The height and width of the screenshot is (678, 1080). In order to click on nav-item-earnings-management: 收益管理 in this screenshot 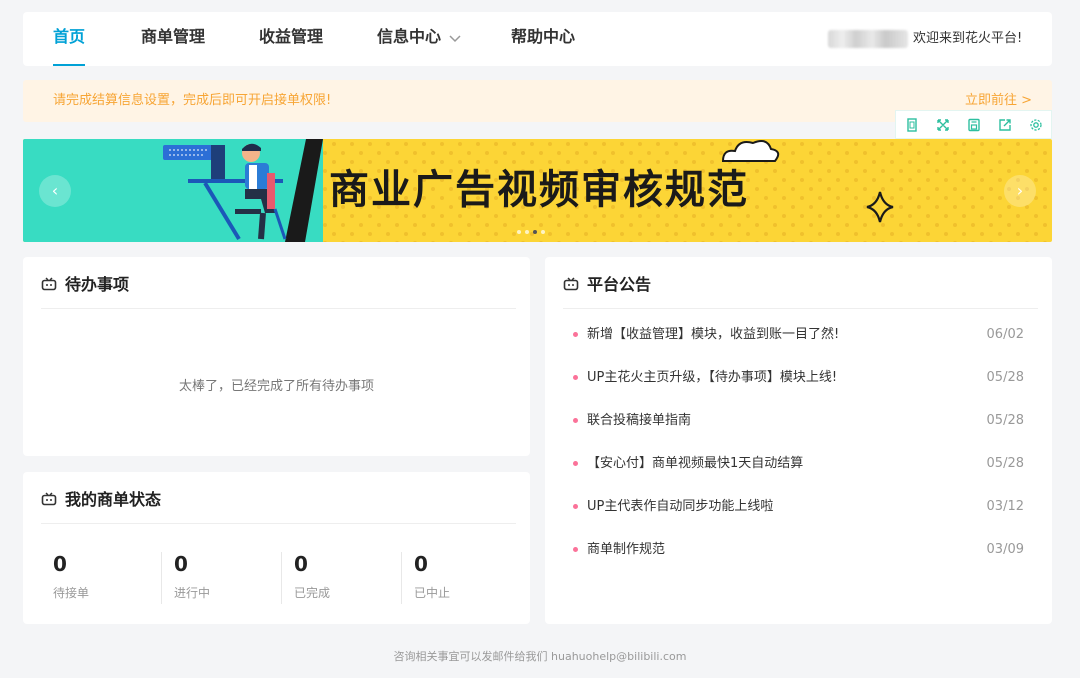, I will do `click(291, 39)`.